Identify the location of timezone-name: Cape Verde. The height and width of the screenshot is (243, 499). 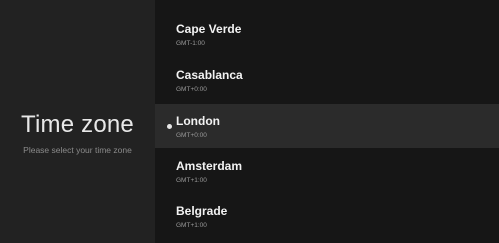
(209, 29).